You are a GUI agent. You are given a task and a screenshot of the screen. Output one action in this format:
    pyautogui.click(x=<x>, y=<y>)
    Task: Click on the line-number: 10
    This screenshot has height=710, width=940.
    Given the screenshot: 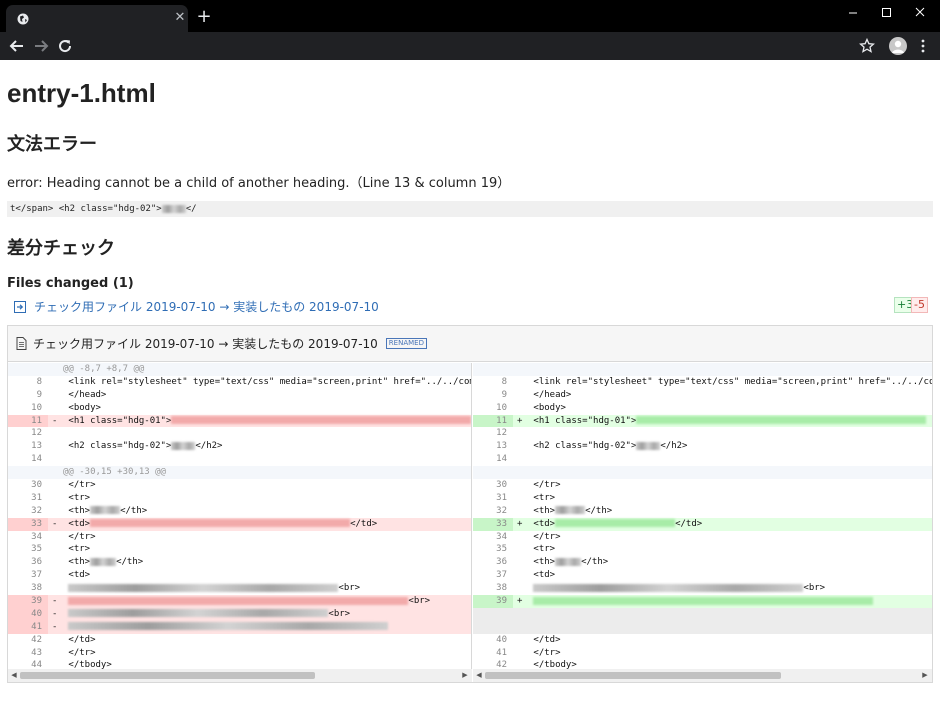 What is the action you would take?
    pyautogui.click(x=36, y=407)
    